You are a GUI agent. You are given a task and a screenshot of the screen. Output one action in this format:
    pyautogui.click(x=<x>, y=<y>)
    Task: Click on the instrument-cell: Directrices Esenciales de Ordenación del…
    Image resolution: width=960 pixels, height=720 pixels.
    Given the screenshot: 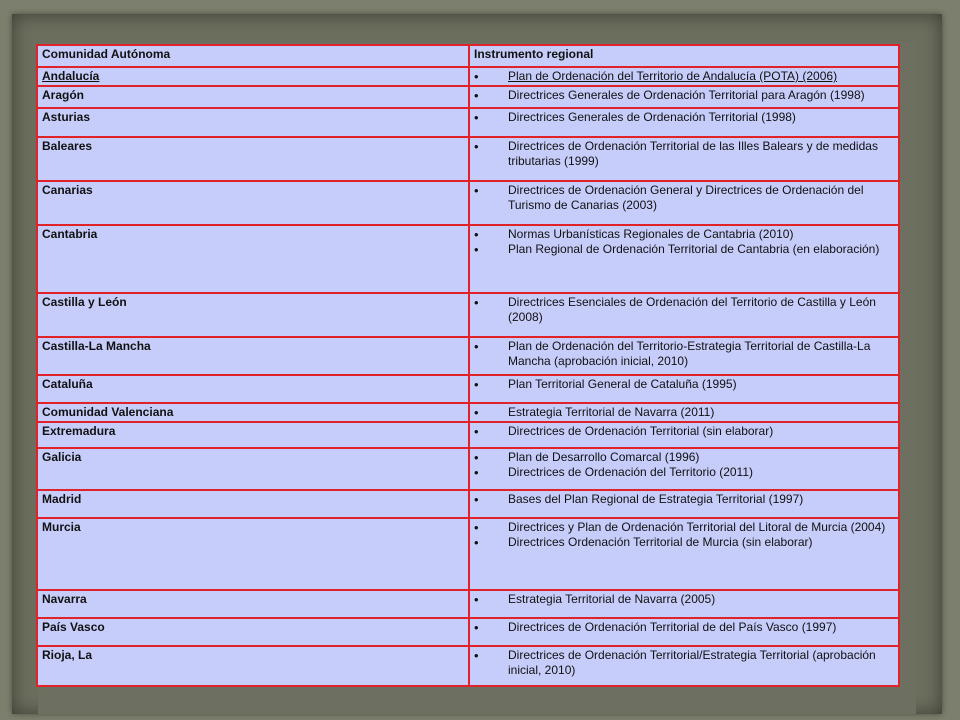 What is the action you would take?
    pyautogui.click(x=684, y=315)
    